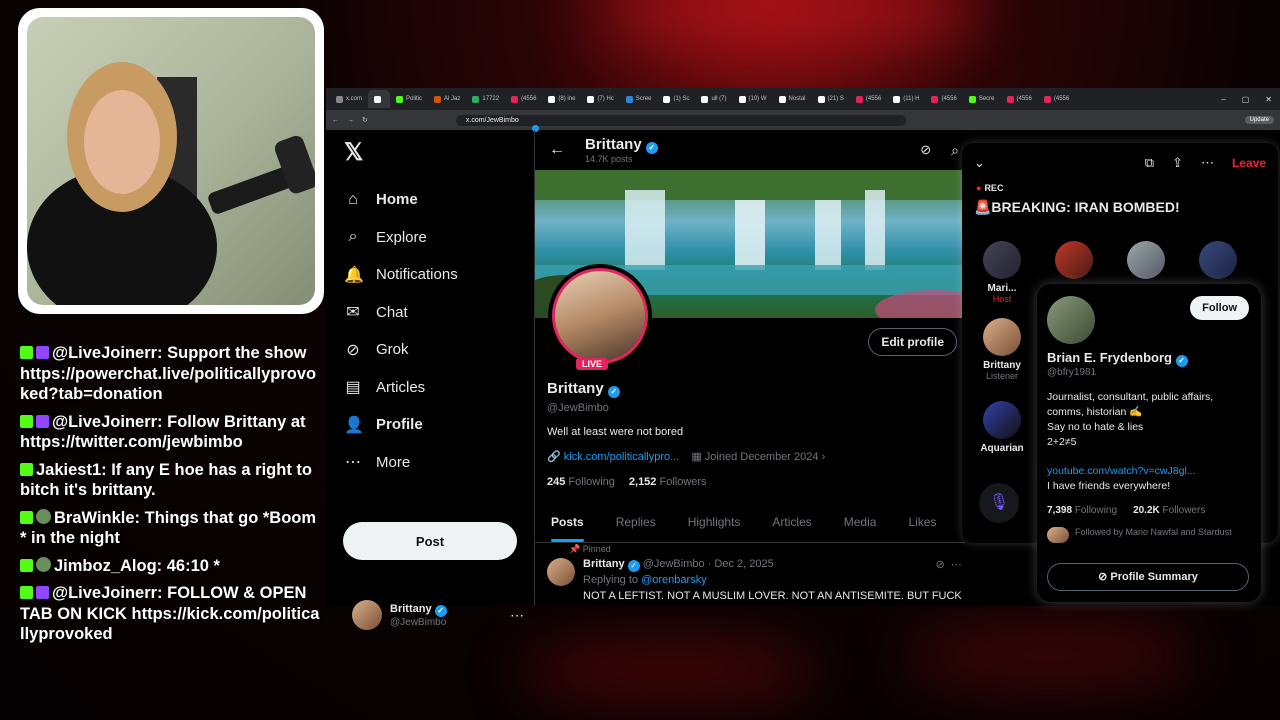  I want to click on tweet-date: Dec 2, 2025, so click(743, 564).